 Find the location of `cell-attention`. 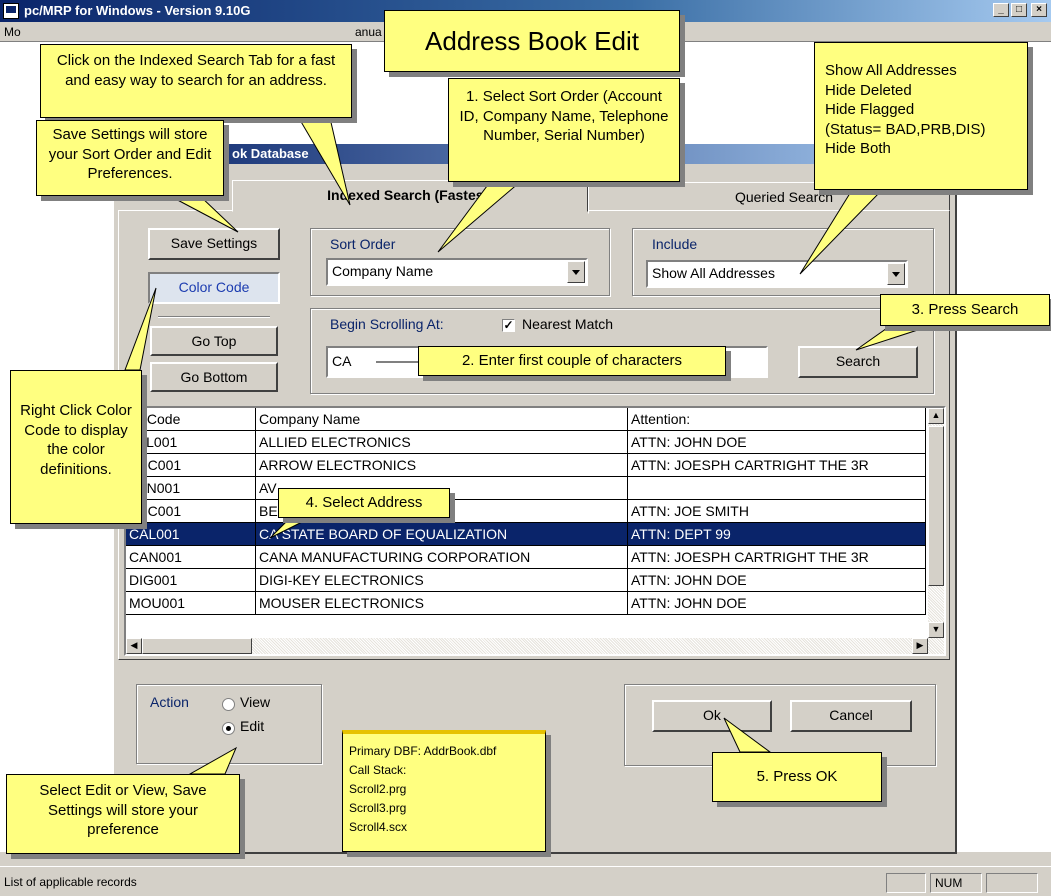

cell-attention is located at coordinates (777, 488).